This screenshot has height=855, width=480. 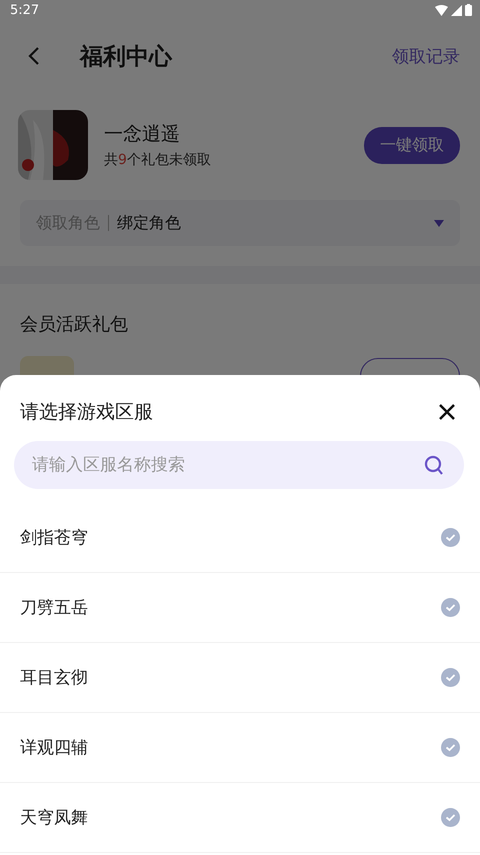 I want to click on dropdown-icon, so click(x=439, y=223).